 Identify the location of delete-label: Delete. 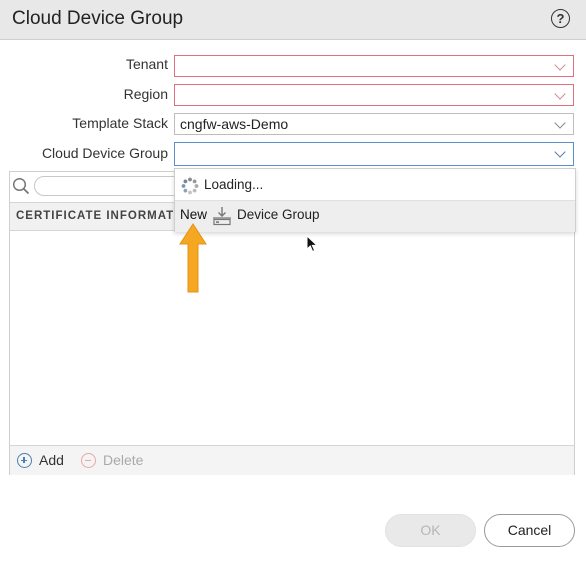
(123, 460).